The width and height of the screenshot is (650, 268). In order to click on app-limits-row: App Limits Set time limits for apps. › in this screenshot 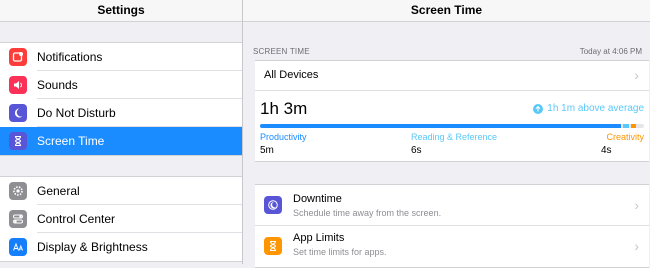, I will do `click(452, 246)`.